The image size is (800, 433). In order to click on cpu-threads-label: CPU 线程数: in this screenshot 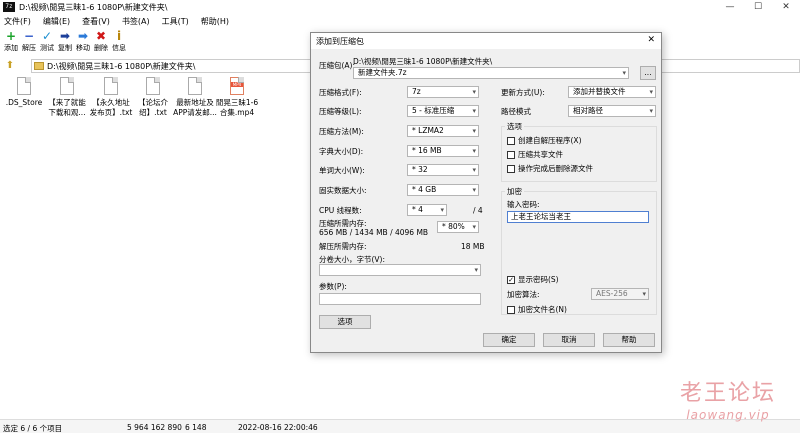, I will do `click(340, 210)`.